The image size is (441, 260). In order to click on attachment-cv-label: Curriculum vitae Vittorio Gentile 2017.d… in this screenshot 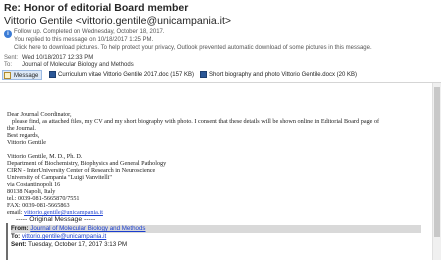, I will do `click(126, 75)`.